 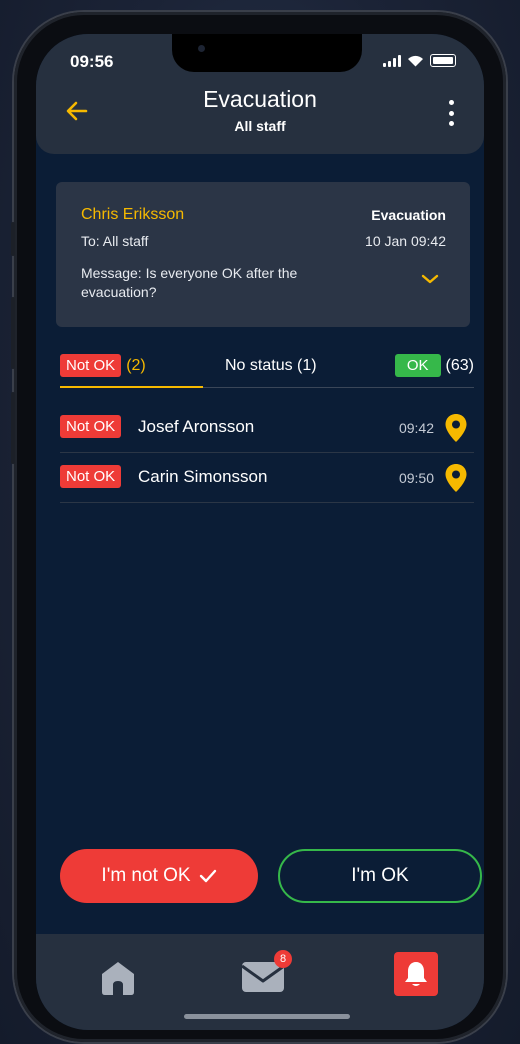 I want to click on nav-alarms, so click(x=416, y=974).